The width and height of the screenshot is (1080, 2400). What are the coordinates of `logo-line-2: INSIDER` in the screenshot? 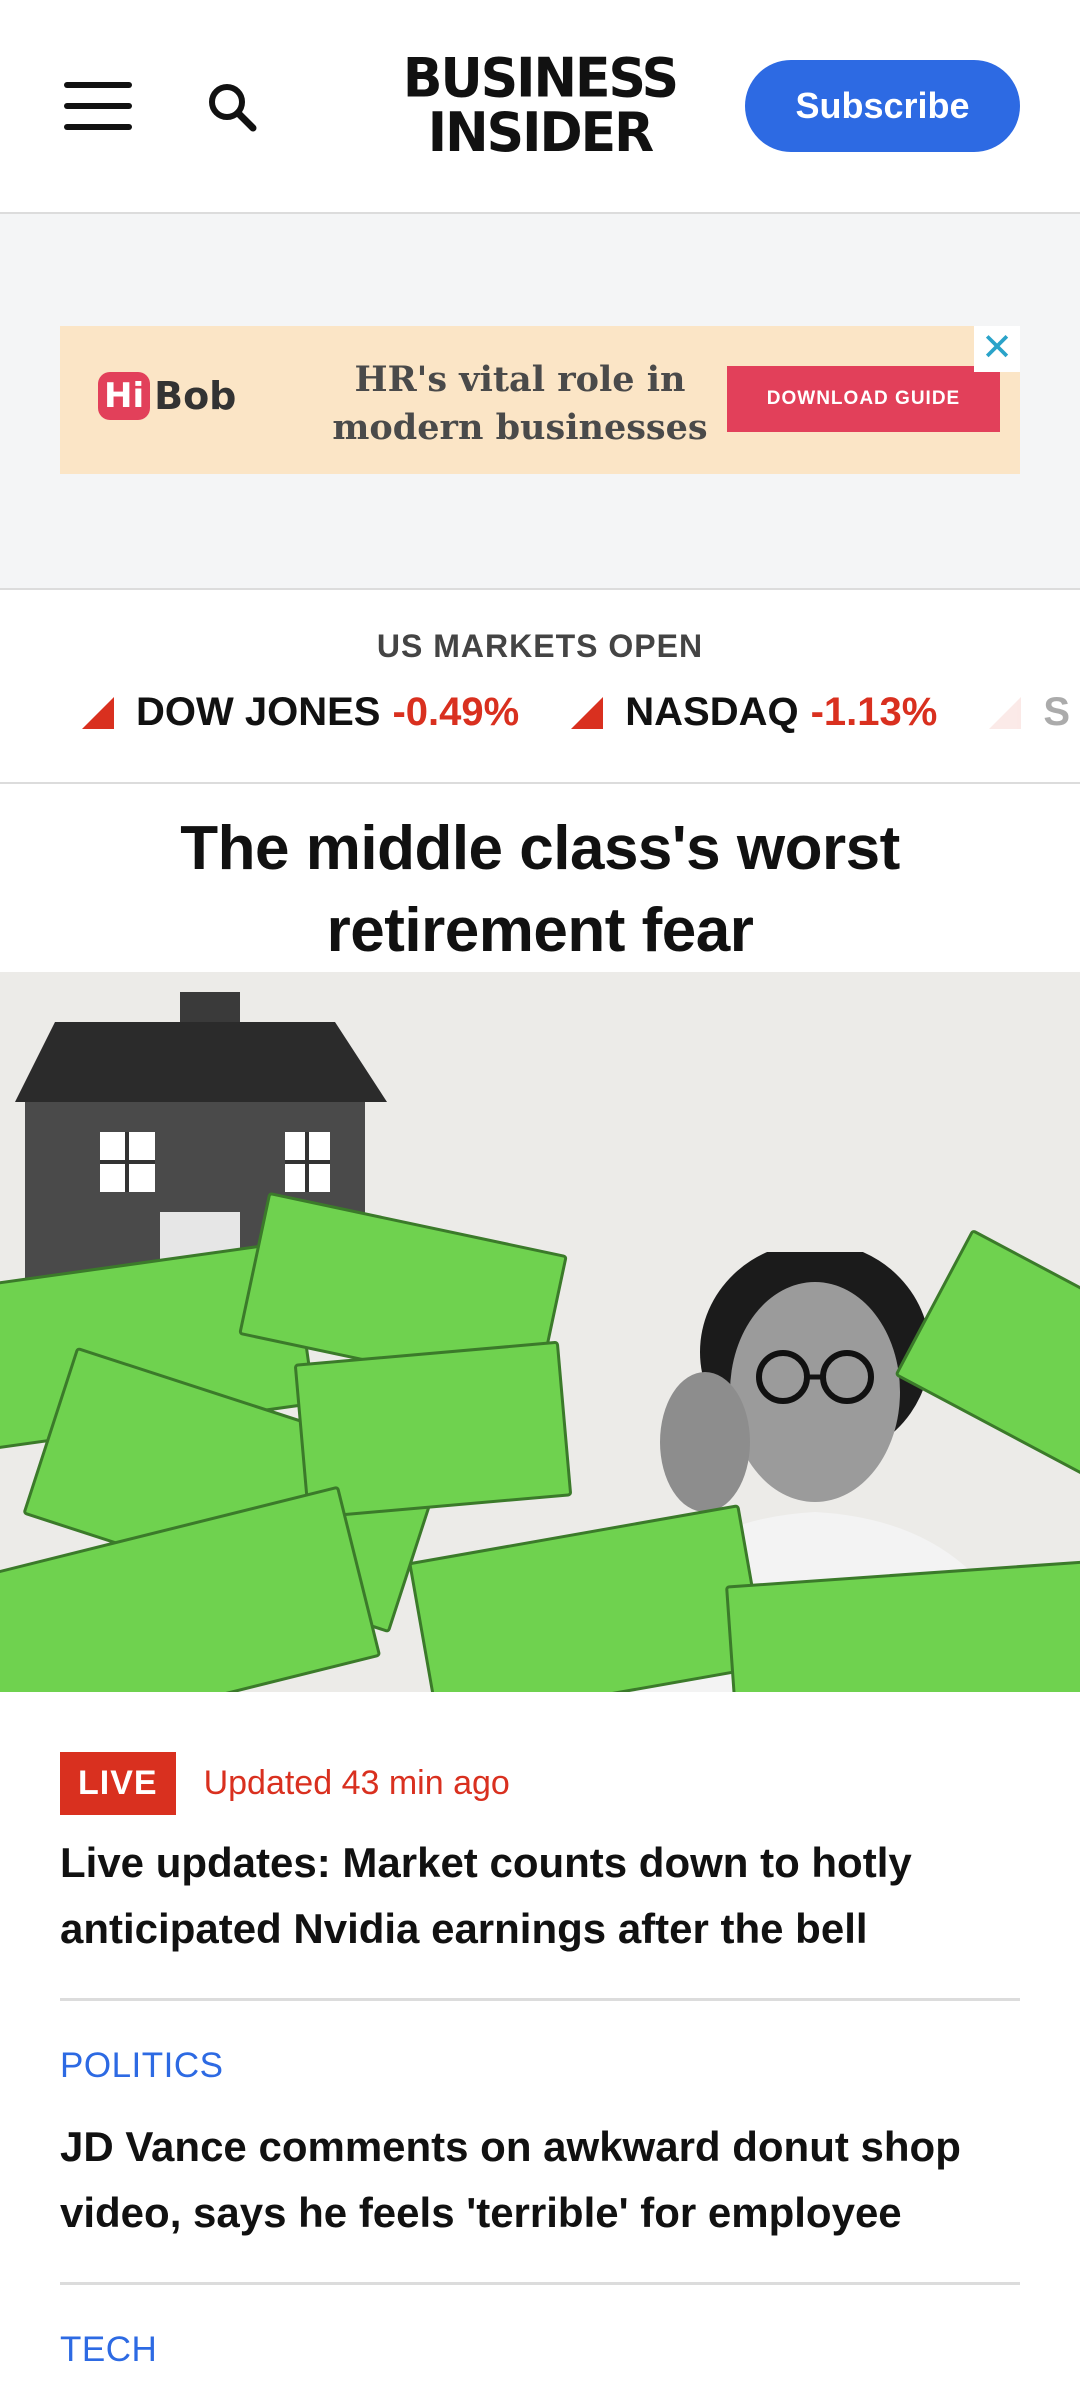 It's located at (540, 133).